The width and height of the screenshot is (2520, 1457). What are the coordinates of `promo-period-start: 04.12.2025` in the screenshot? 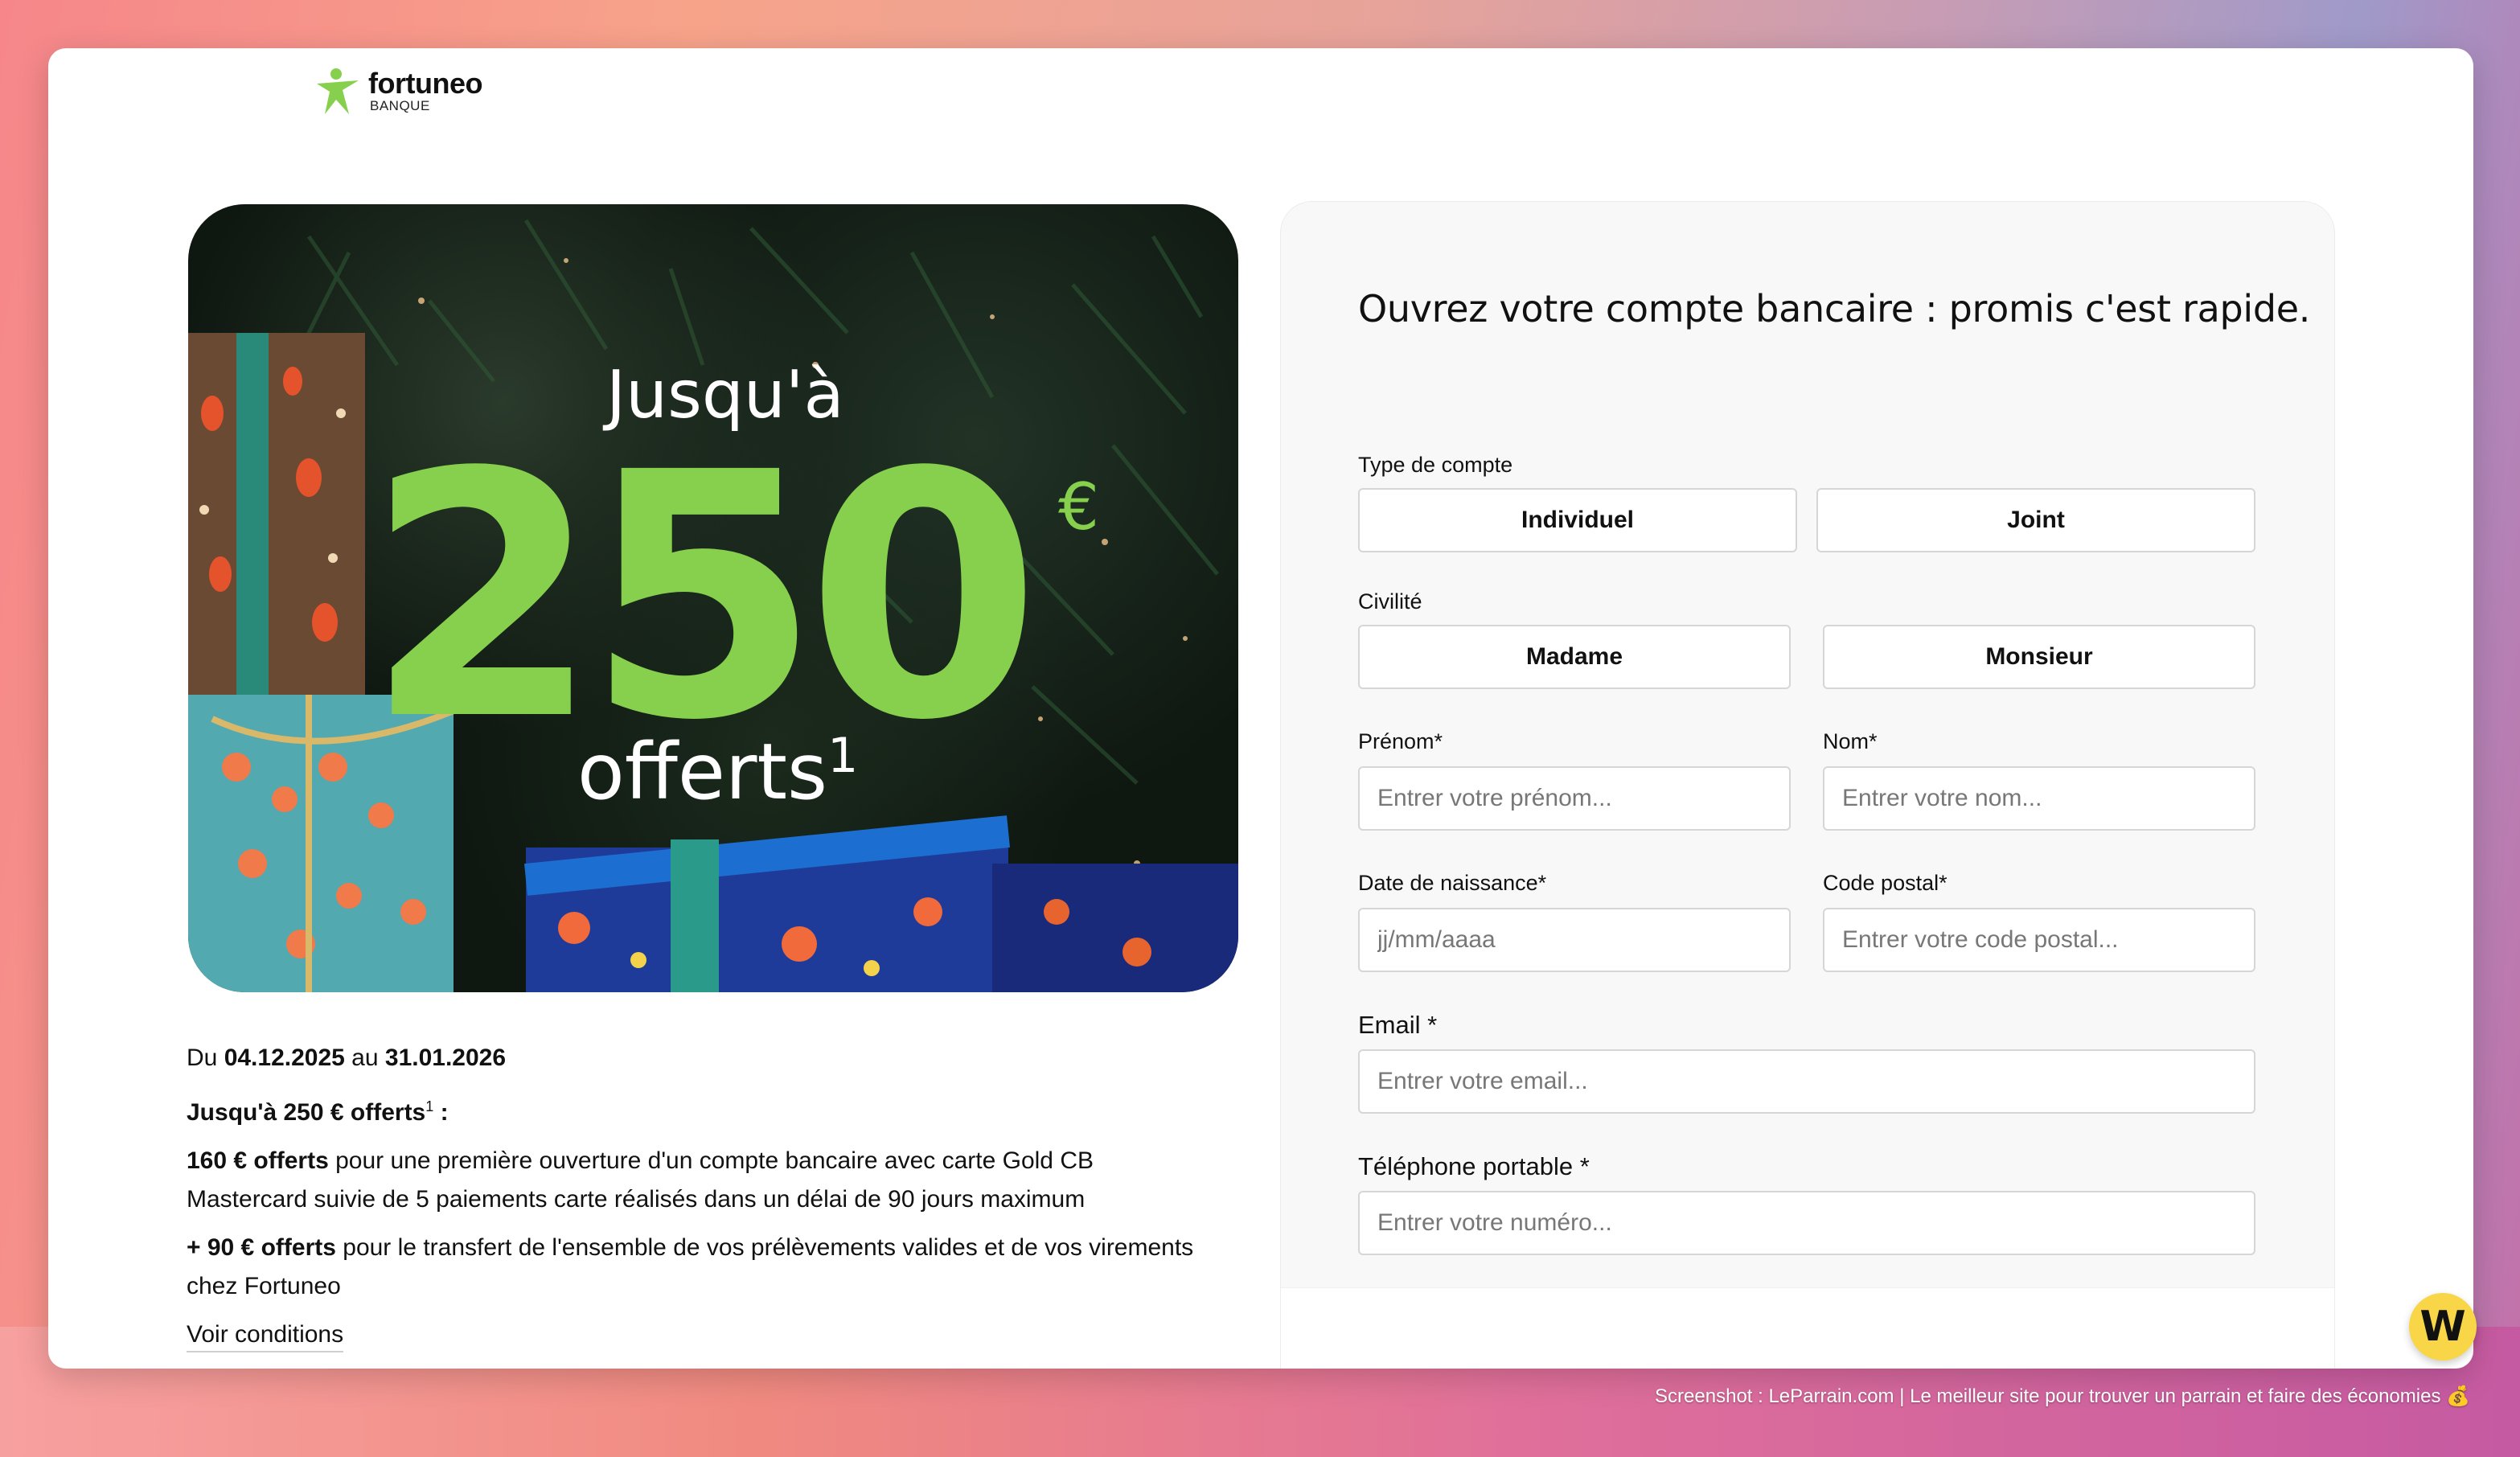 It's located at (284, 1058).